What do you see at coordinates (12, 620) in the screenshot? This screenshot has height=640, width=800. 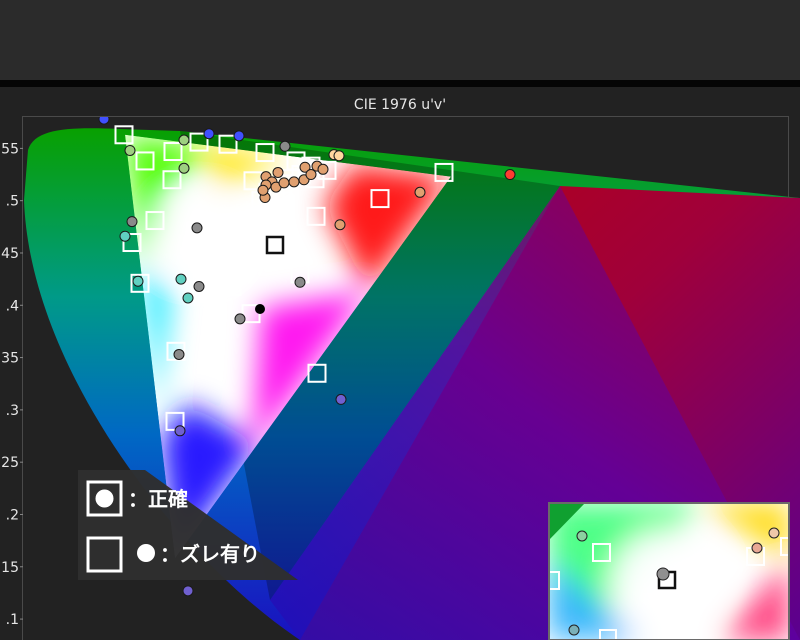 I see `y-tick-label: .1` at bounding box center [12, 620].